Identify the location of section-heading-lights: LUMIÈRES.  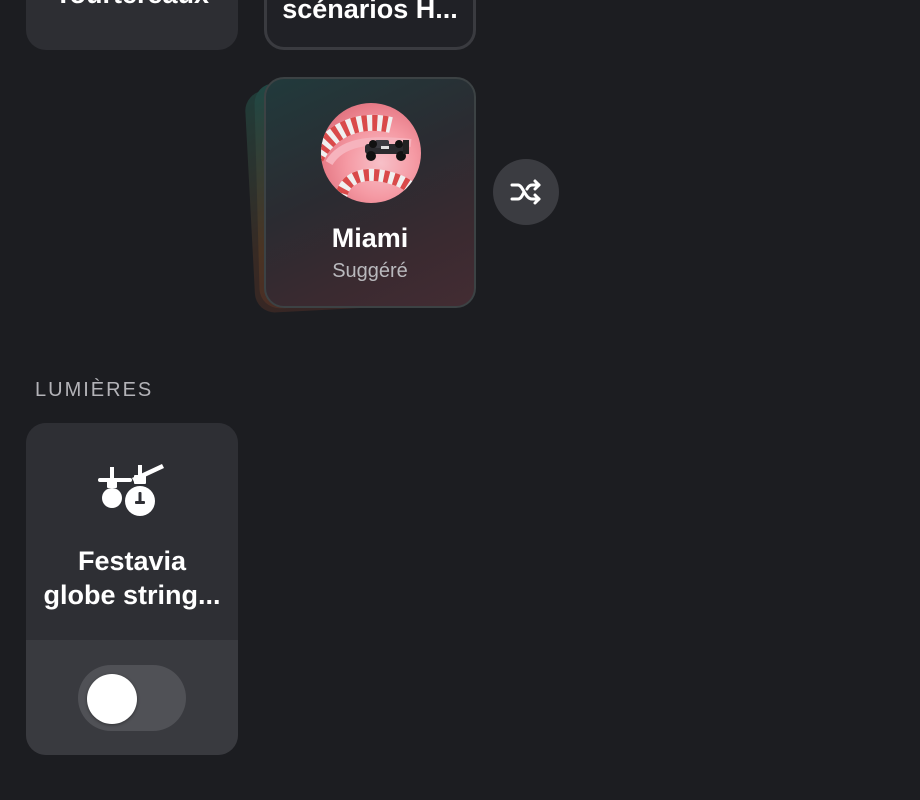
(94, 390).